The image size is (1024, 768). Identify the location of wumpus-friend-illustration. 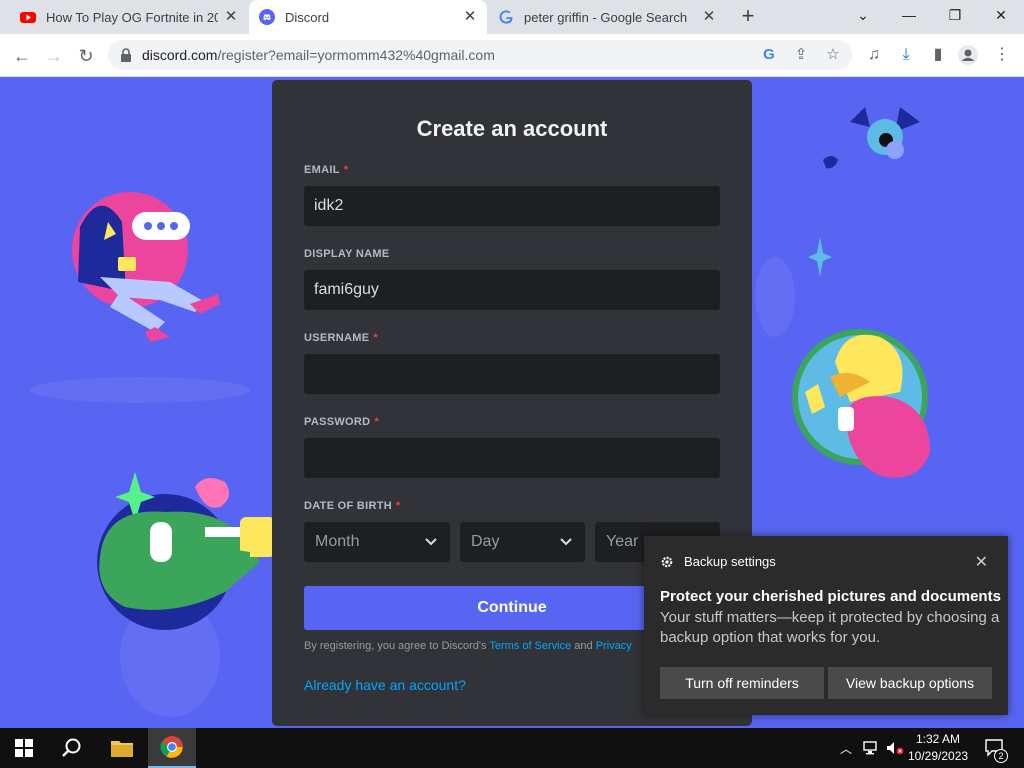
(146, 267).